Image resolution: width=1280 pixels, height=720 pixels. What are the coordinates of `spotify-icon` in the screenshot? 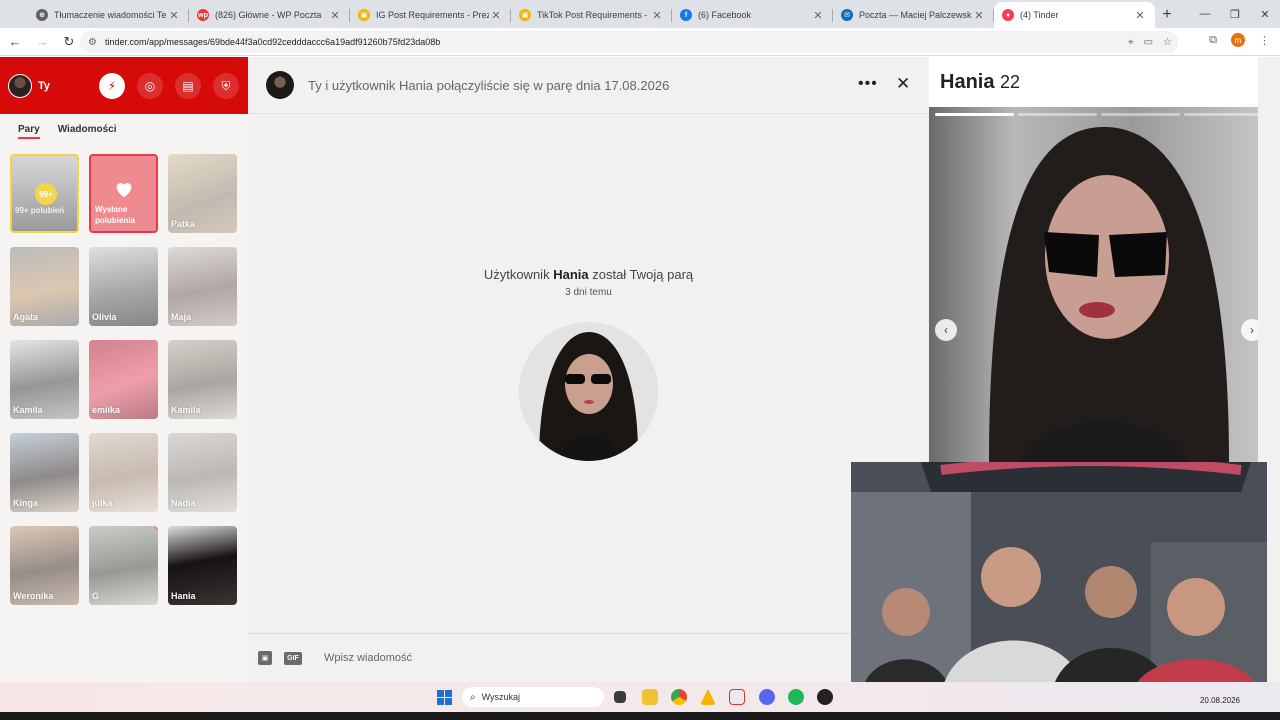 It's located at (796, 697).